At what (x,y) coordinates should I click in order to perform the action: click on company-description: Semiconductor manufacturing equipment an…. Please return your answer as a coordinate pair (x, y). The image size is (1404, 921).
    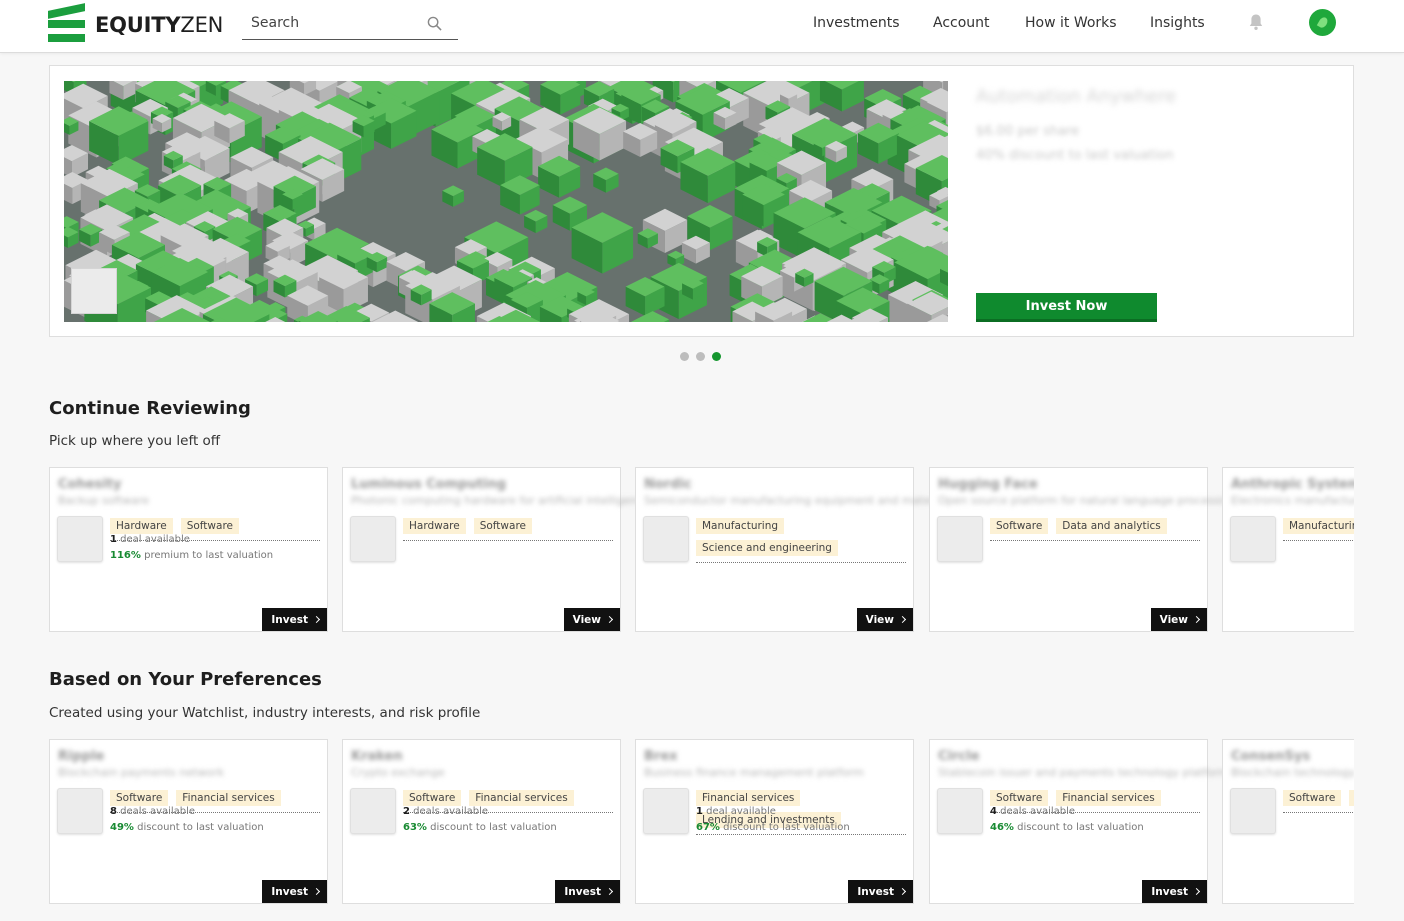
    Looking at the image, I should click on (799, 500).